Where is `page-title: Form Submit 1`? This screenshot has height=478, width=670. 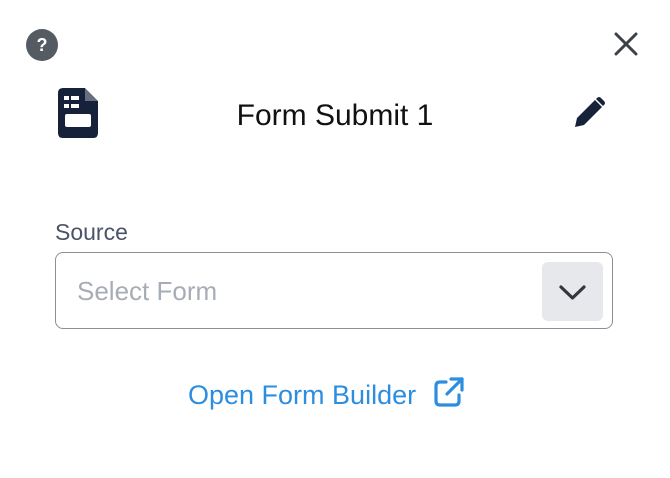 page-title: Form Submit 1 is located at coordinates (335, 115).